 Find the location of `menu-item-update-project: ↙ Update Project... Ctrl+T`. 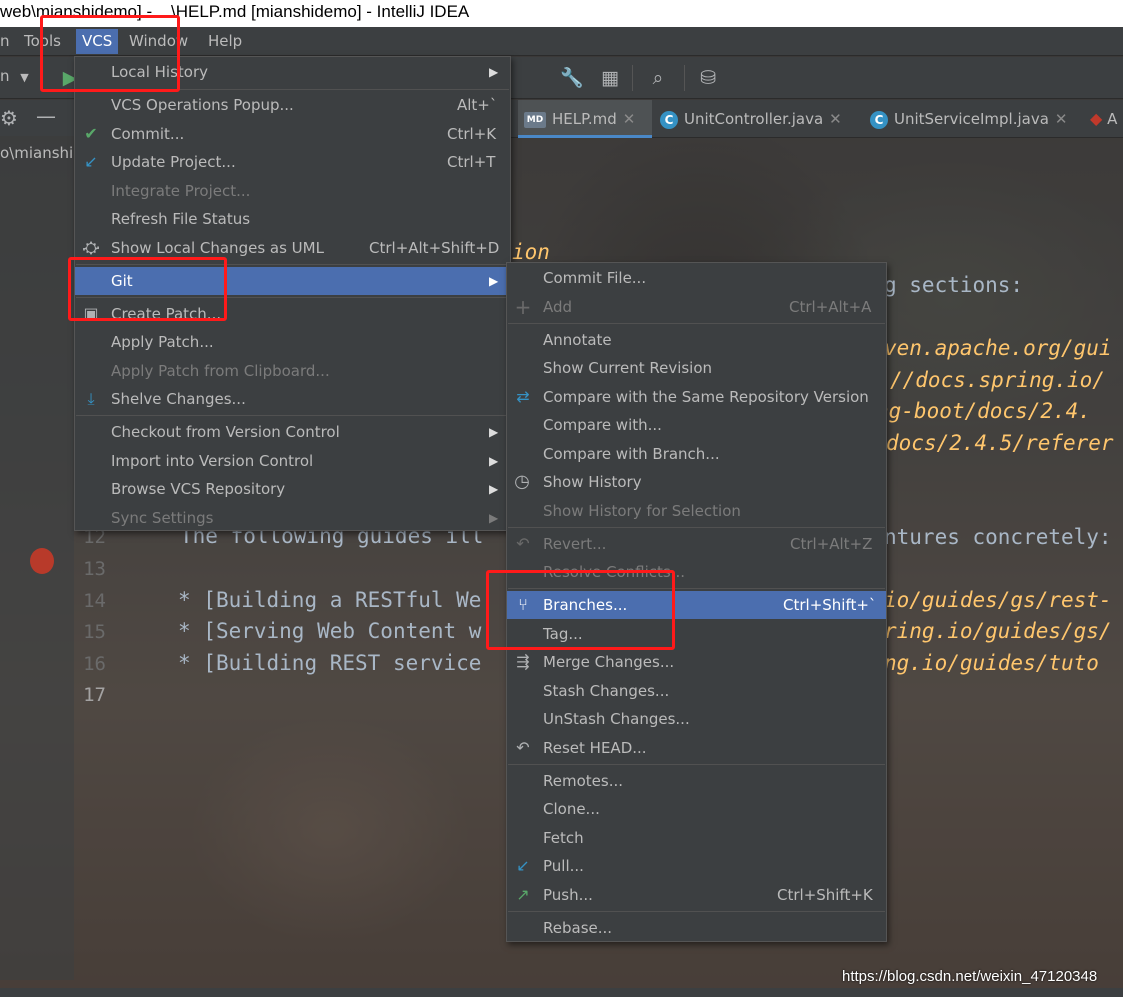

menu-item-update-project: ↙ Update Project... Ctrl+T is located at coordinates (292, 162).